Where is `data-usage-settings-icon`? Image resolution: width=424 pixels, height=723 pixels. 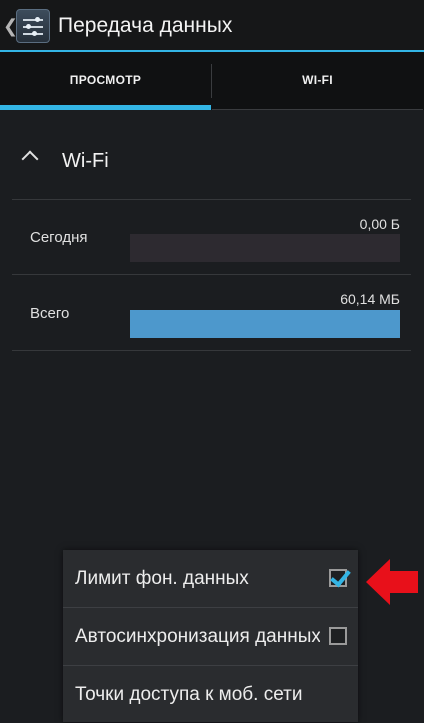 data-usage-settings-icon is located at coordinates (33, 26).